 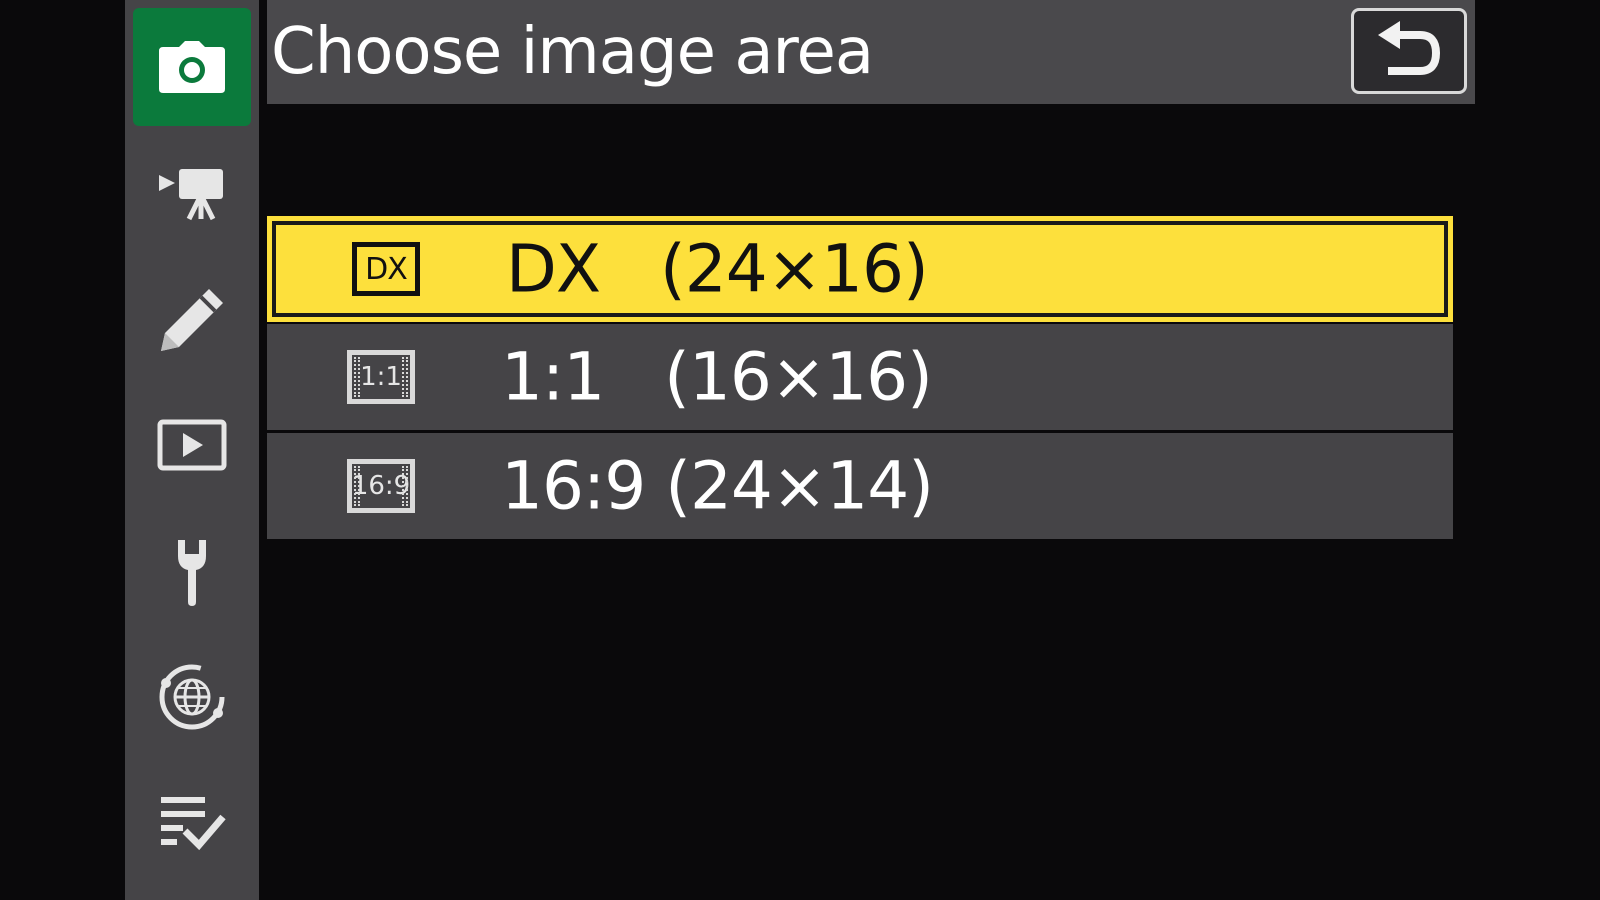 I want to click on title-bar: Choose image area, so click(x=871, y=52).